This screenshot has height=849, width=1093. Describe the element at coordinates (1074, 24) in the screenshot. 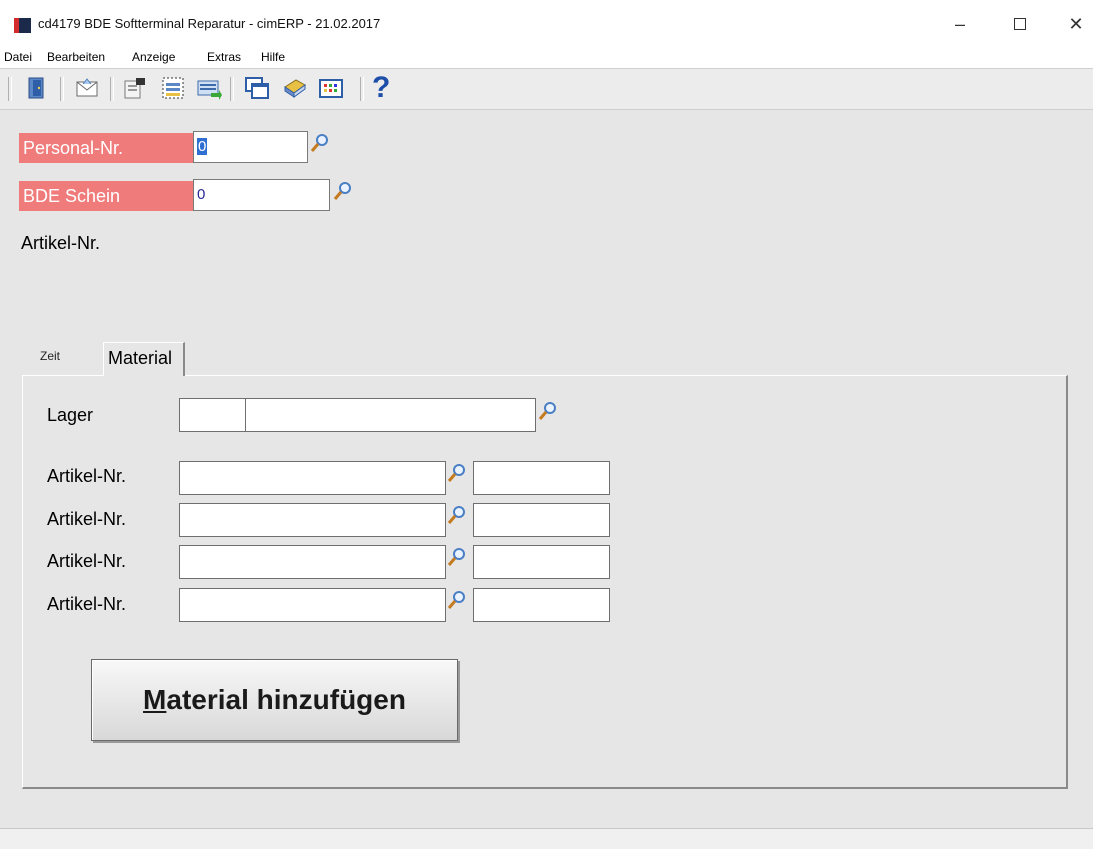

I see `close-button: ✕` at that location.